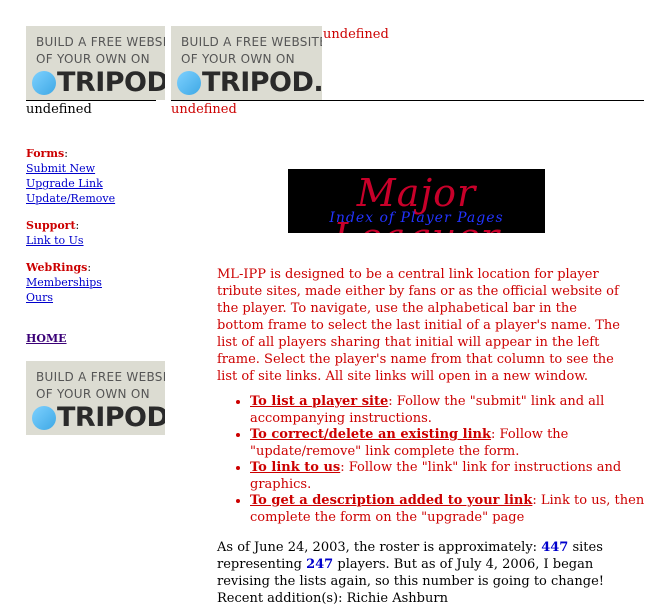 The image size is (670, 607). What do you see at coordinates (391, 500) in the screenshot?
I see `get-description-link: To get a description added to your link` at bounding box center [391, 500].